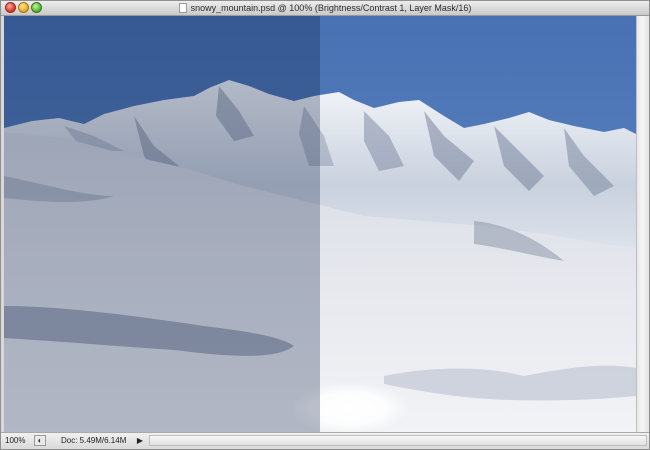 Image resolution: width=650 pixels, height=450 pixels. I want to click on status-bar: 100% ◐ Doc: 5.49M/6.14M ▶, so click(325, 440).